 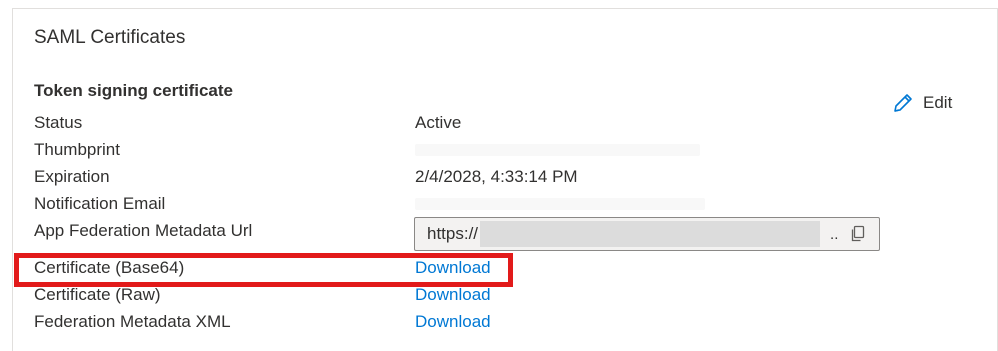 I want to click on pencil-icon, so click(x=903, y=103).